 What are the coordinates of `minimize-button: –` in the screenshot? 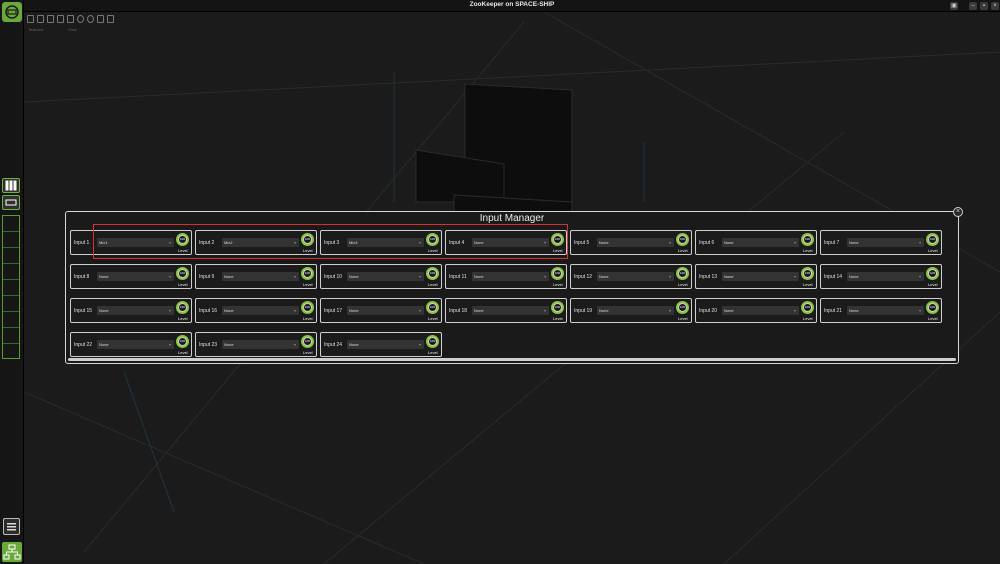 It's located at (973, 6).